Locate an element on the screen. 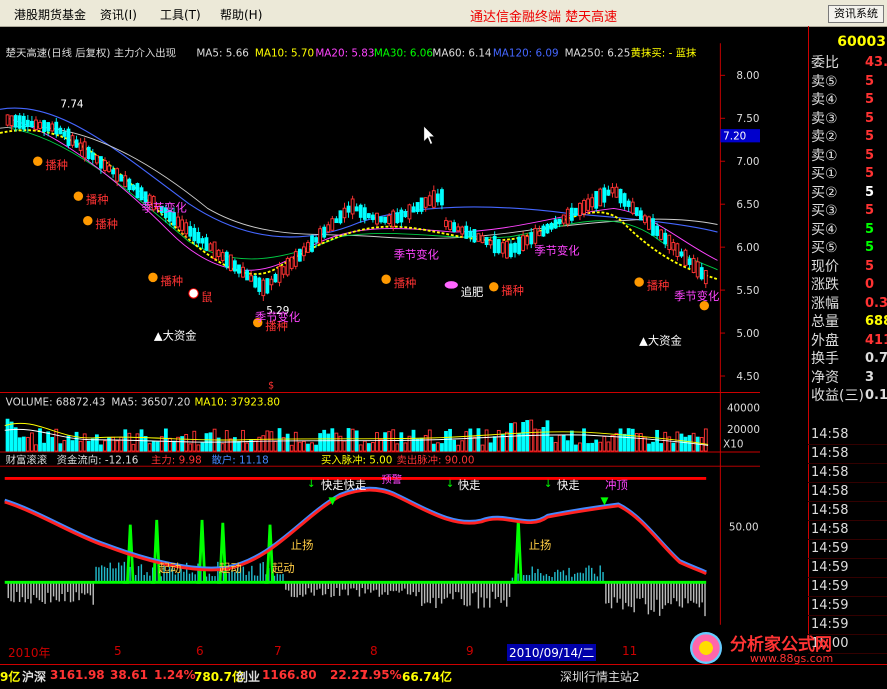 The image size is (887, 689). y-tick-label: 6.50 is located at coordinates (747, 205).